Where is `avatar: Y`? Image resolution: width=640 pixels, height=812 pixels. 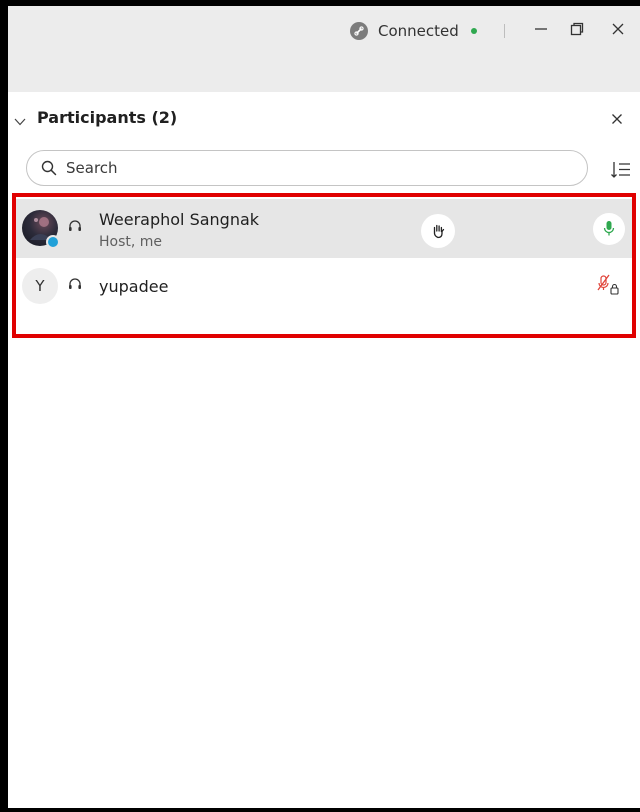 avatar: Y is located at coordinates (40, 286).